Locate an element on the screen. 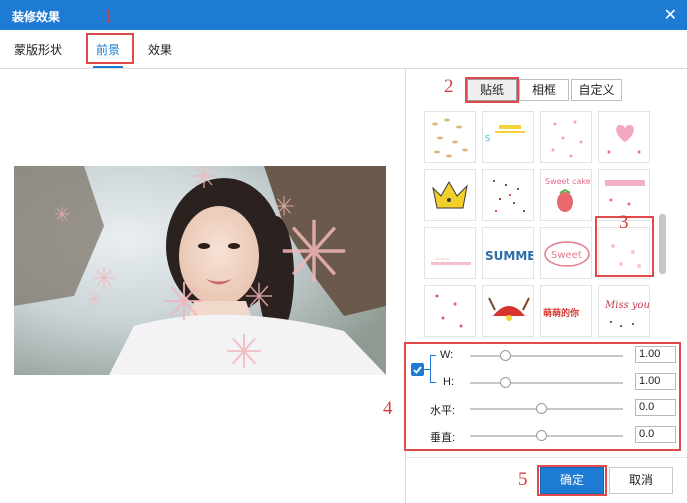 This screenshot has height=503, width=687. ratio-bracket-link is located at coordinates (427, 369).